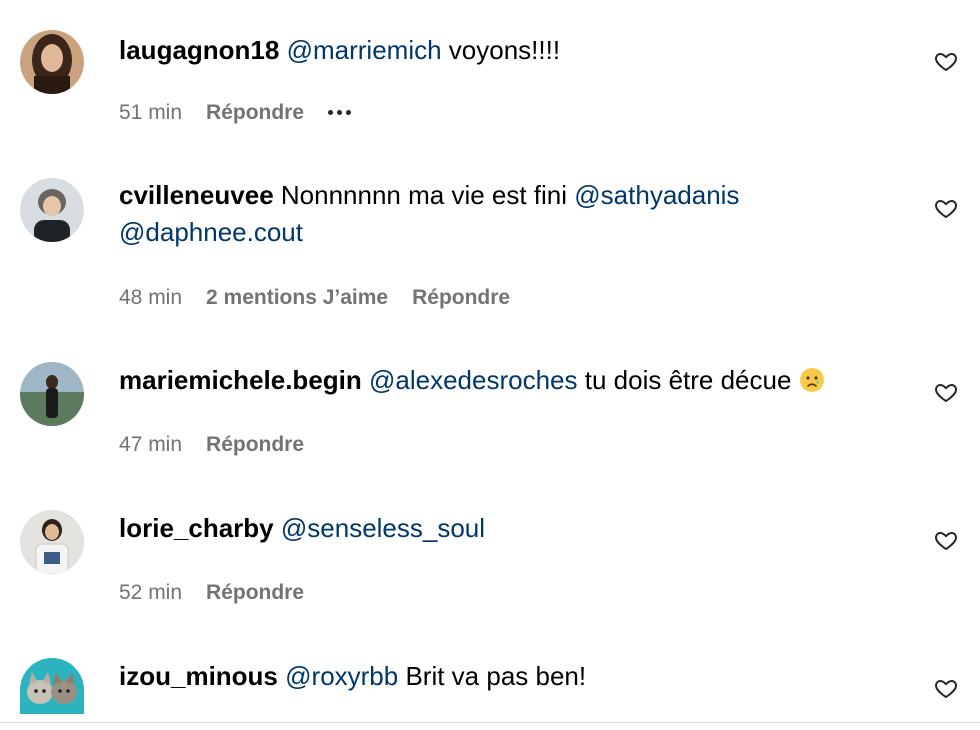 The width and height of the screenshot is (980, 730). I want to click on comment-meta: 47 min Répondre, so click(223, 445).